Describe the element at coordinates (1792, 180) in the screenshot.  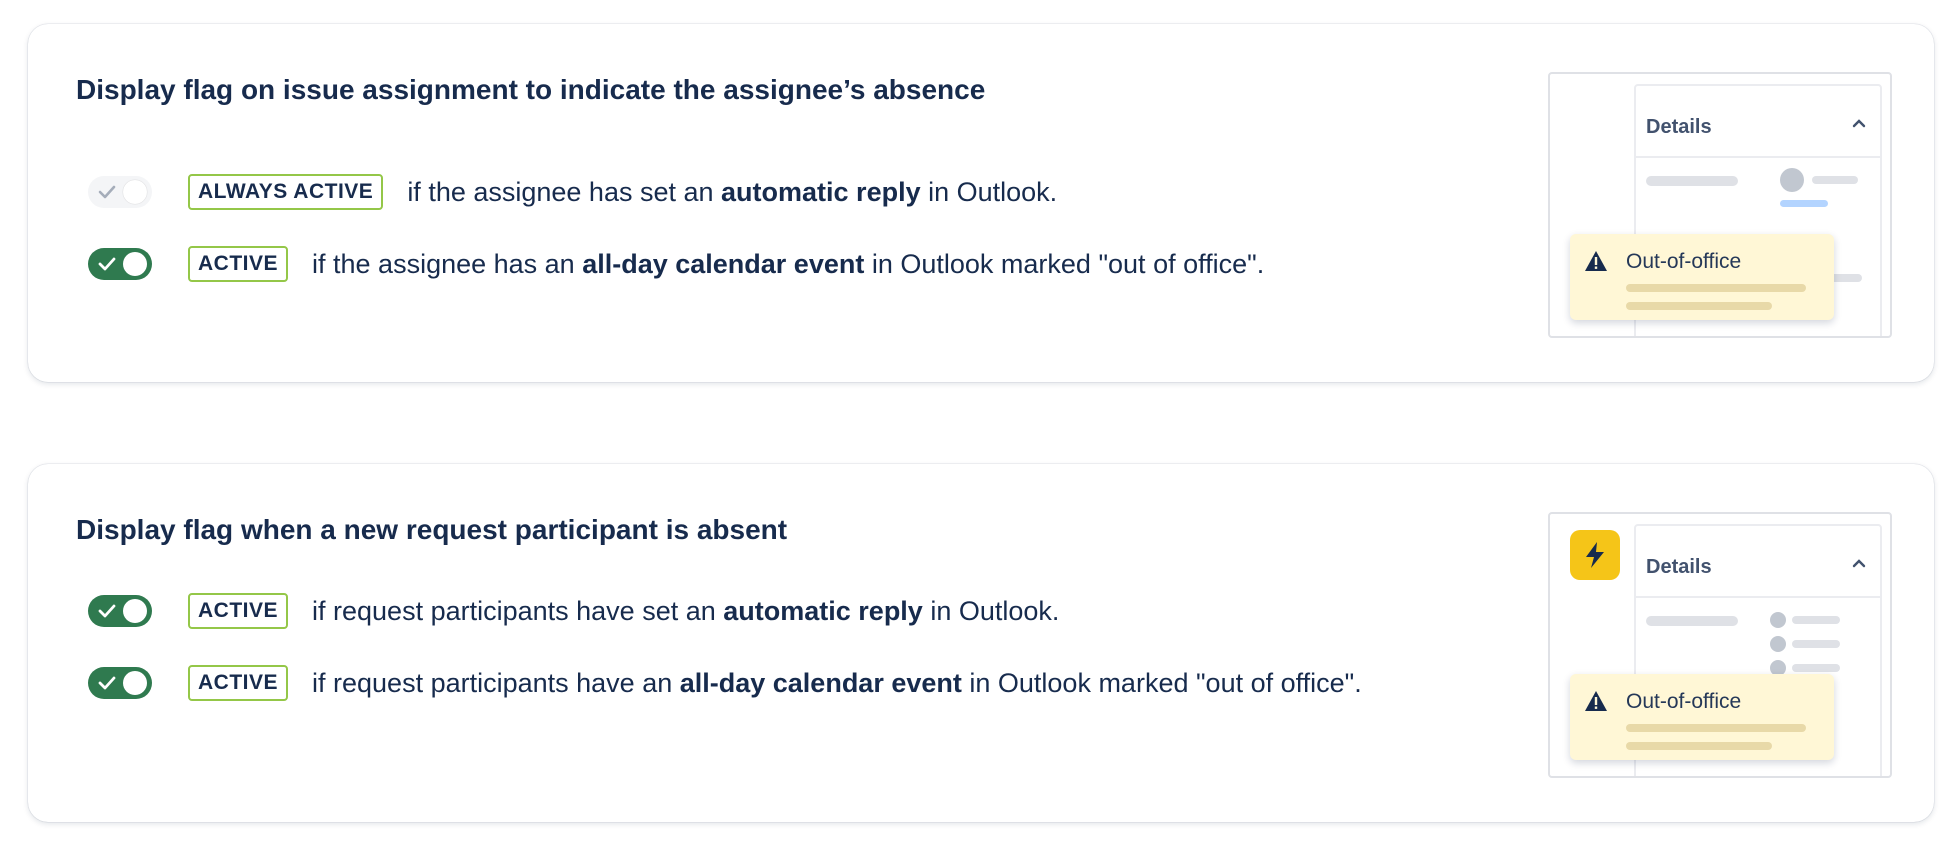
I see `avatar-placeholder` at that location.